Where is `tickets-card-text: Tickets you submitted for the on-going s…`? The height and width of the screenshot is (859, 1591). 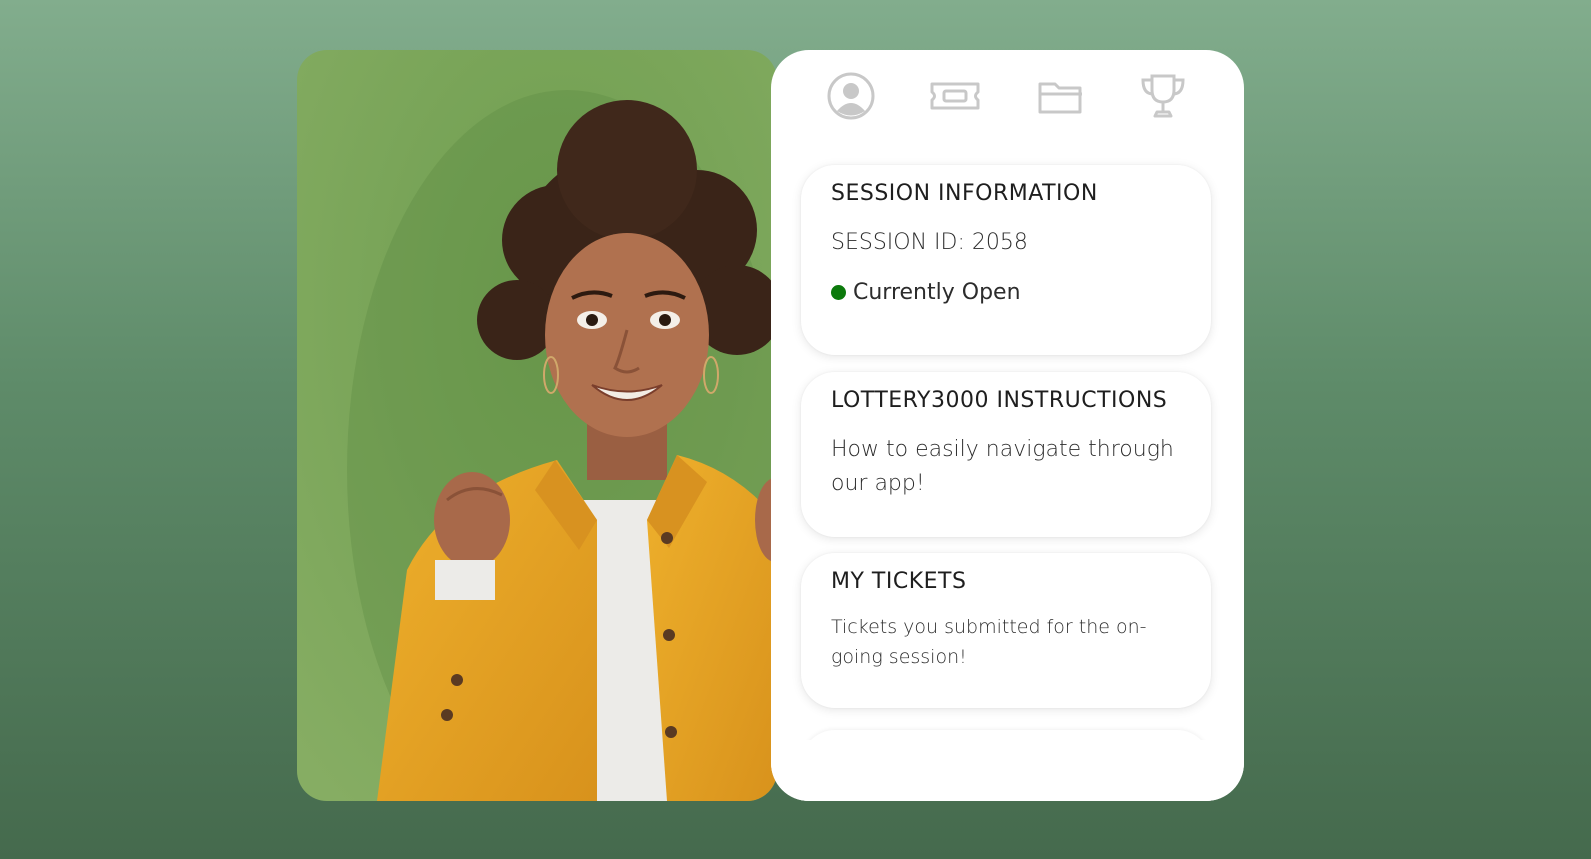
tickets-card-text: Tickets you submitted for the on-going s… is located at coordinates (989, 642).